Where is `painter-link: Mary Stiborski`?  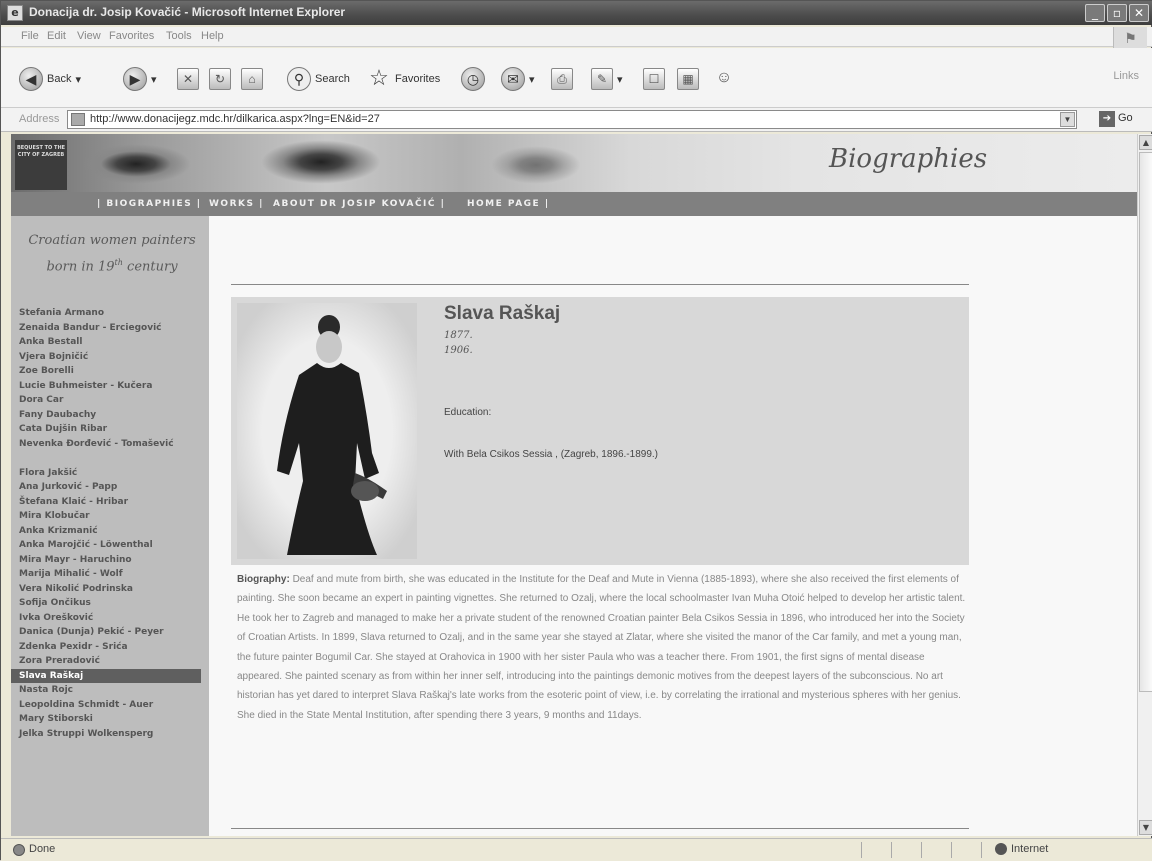 painter-link: Mary Stiborski is located at coordinates (110, 719).